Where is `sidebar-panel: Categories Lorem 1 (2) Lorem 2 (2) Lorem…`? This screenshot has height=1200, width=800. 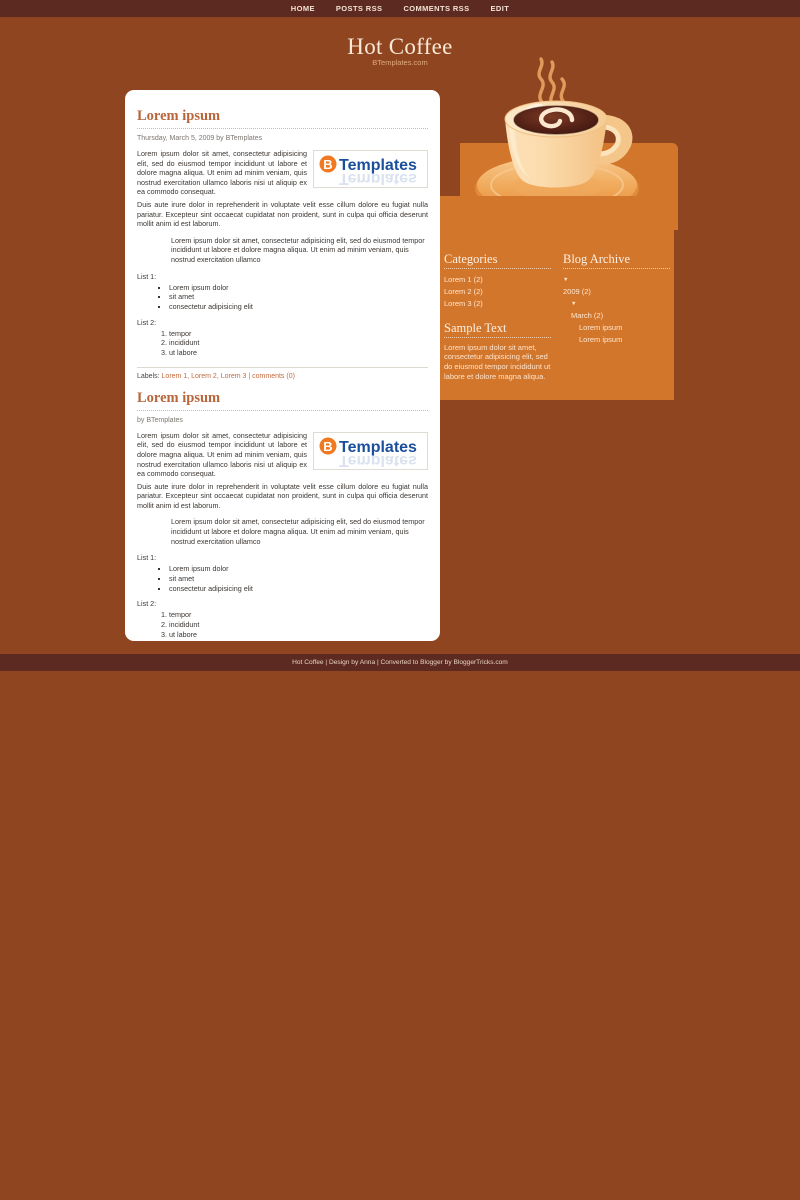 sidebar-panel: Categories Lorem 1 (2) Lorem 2 (2) Lorem… is located at coordinates (537, 298).